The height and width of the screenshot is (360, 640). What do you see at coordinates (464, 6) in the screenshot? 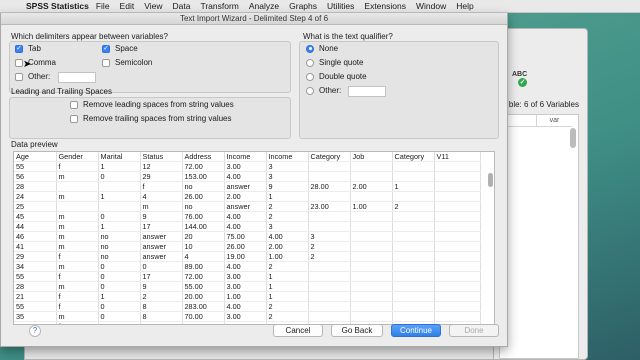
I see `menu-help: Help` at bounding box center [464, 6].